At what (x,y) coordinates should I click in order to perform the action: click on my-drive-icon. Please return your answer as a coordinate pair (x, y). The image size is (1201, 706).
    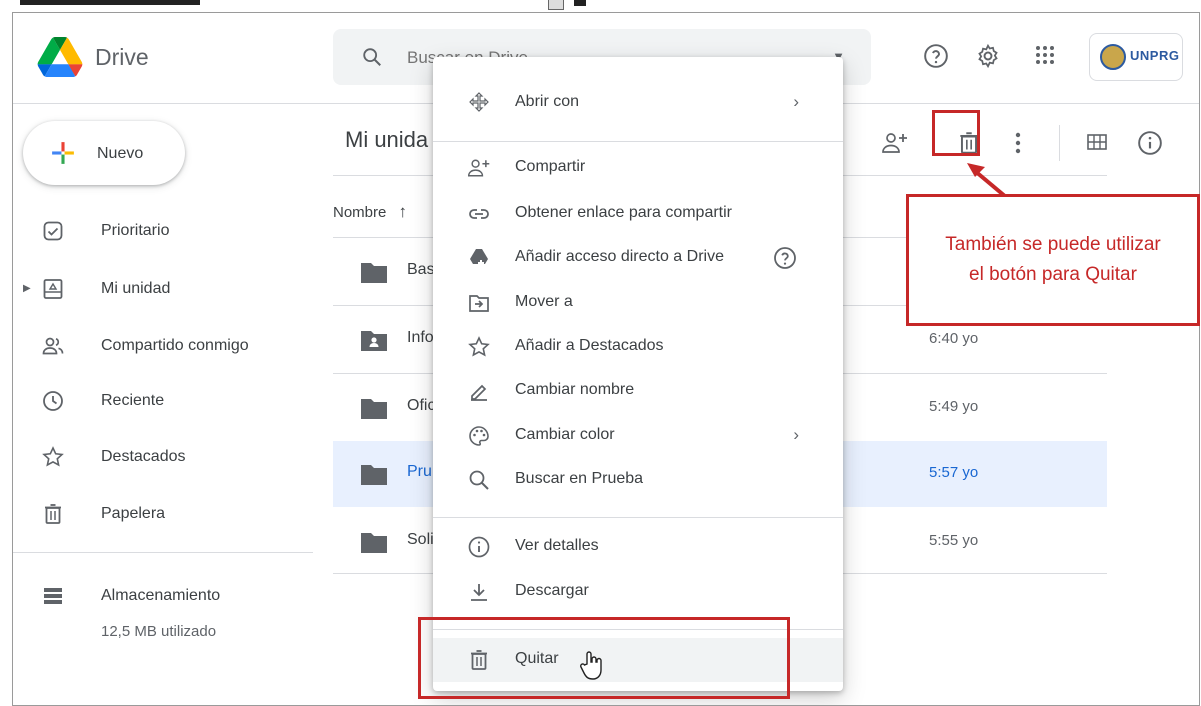
    Looking at the image, I should click on (53, 289).